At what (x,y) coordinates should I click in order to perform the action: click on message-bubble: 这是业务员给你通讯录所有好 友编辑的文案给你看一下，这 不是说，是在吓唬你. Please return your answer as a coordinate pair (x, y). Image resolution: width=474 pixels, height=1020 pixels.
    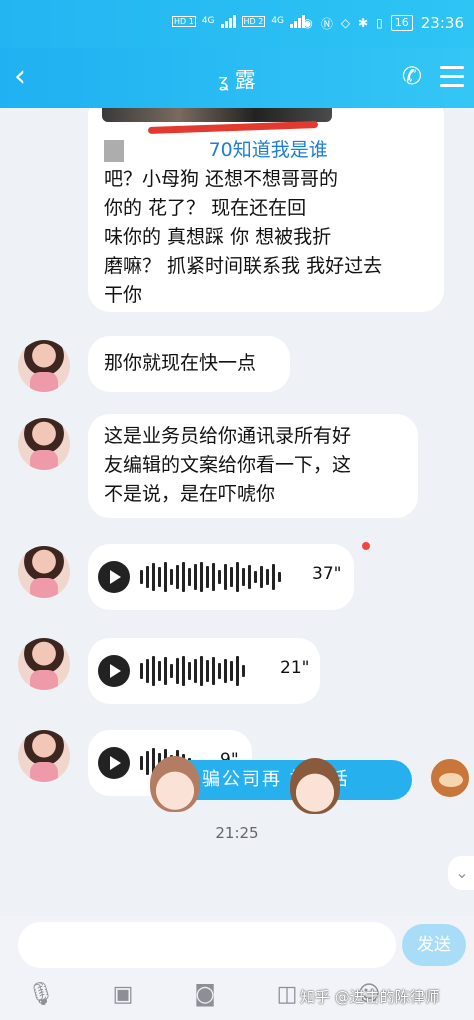
    Looking at the image, I should click on (253, 466).